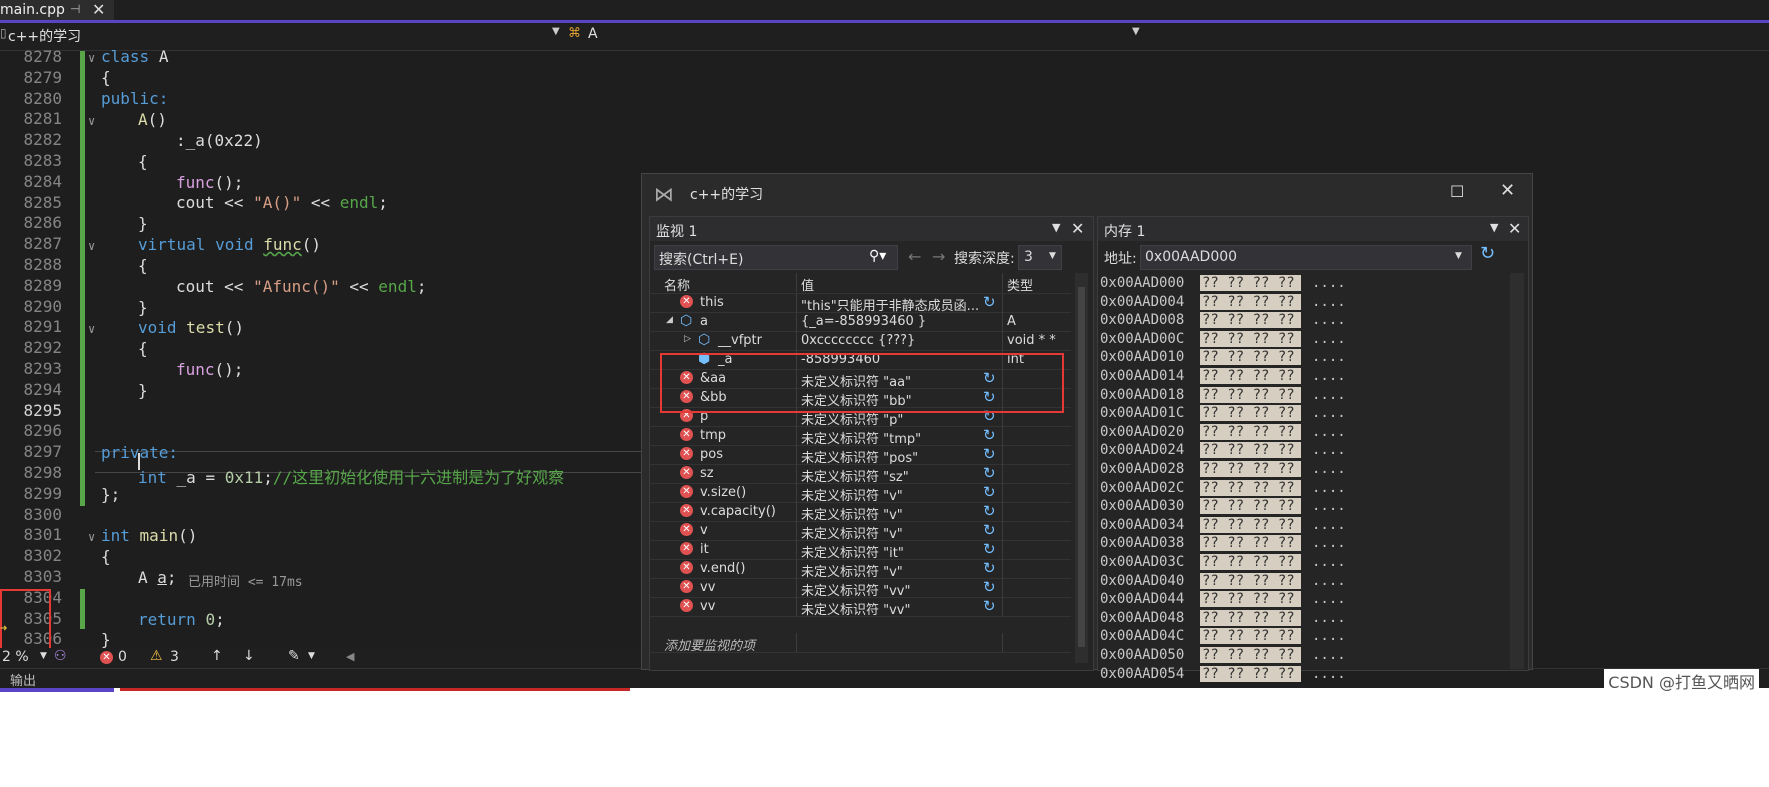 The height and width of the screenshot is (787, 1769). I want to click on copilot-icon: ⚇, so click(60, 656).